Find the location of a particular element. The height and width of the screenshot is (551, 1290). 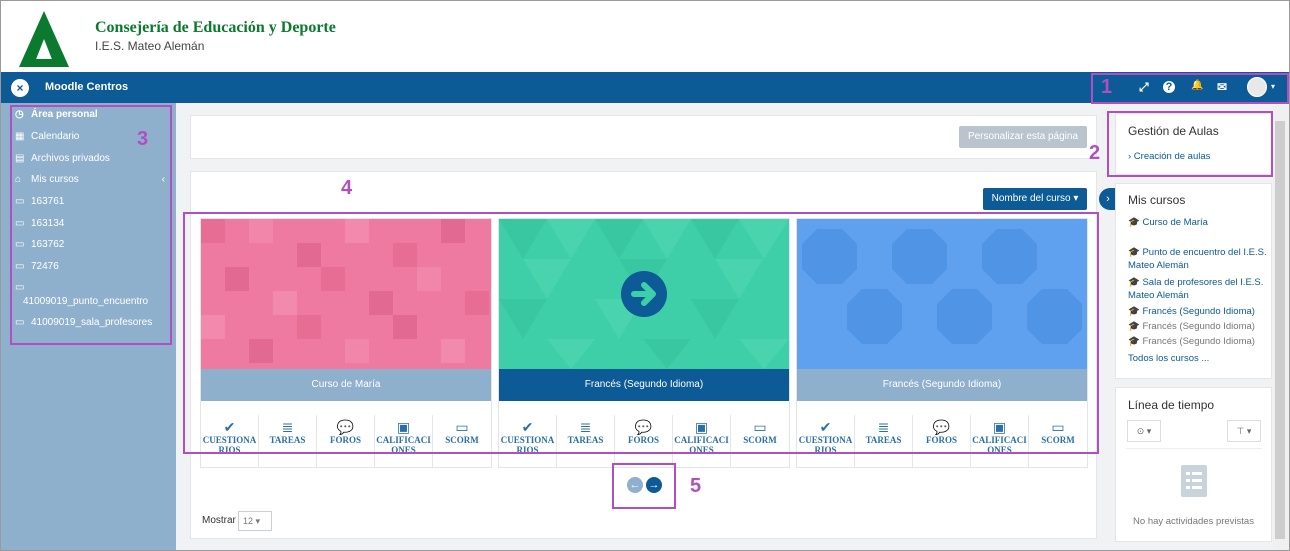

callout-number-4: 4 is located at coordinates (347, 188).